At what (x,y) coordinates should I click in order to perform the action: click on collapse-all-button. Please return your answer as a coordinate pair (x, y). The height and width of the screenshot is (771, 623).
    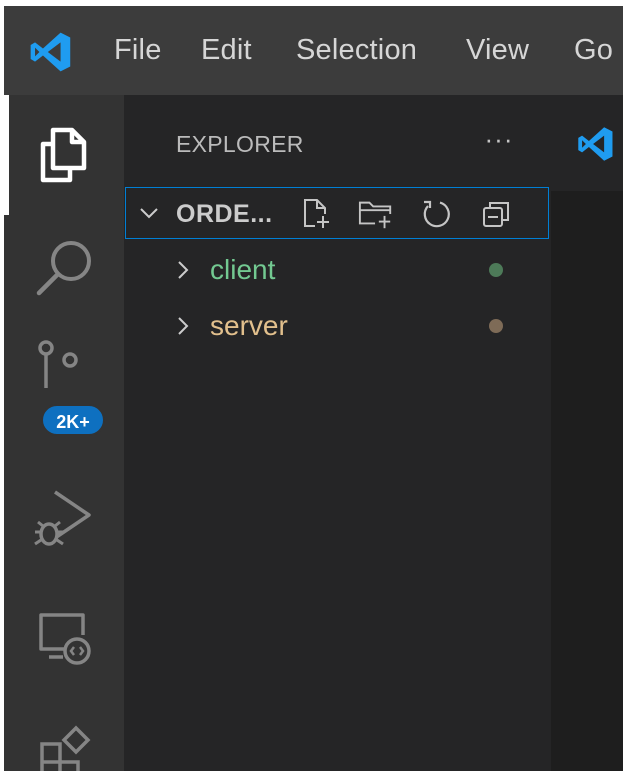
    Looking at the image, I should click on (496, 214).